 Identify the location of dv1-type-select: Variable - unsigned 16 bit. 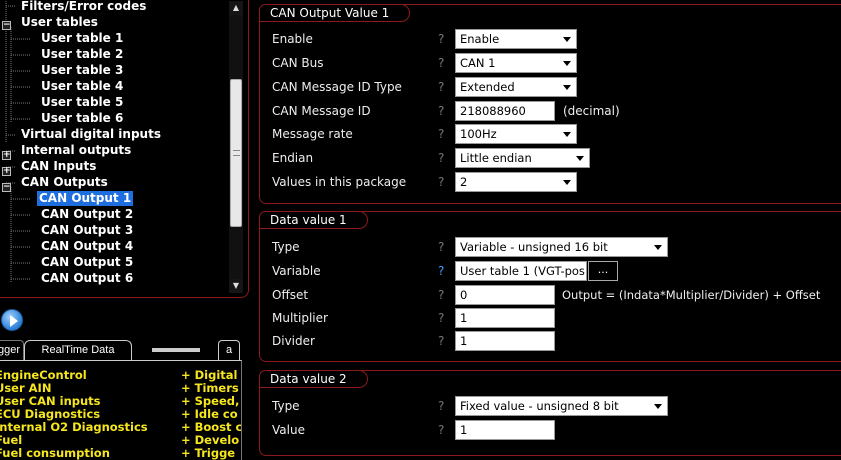
(561, 247).